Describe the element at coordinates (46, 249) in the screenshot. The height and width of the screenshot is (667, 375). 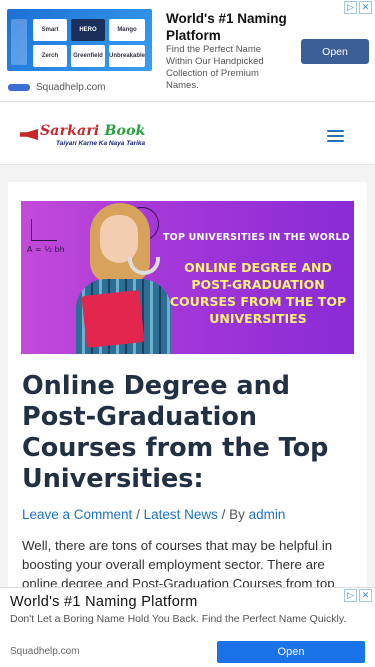
I see `formula-doodle: A = ½ bh` at that location.